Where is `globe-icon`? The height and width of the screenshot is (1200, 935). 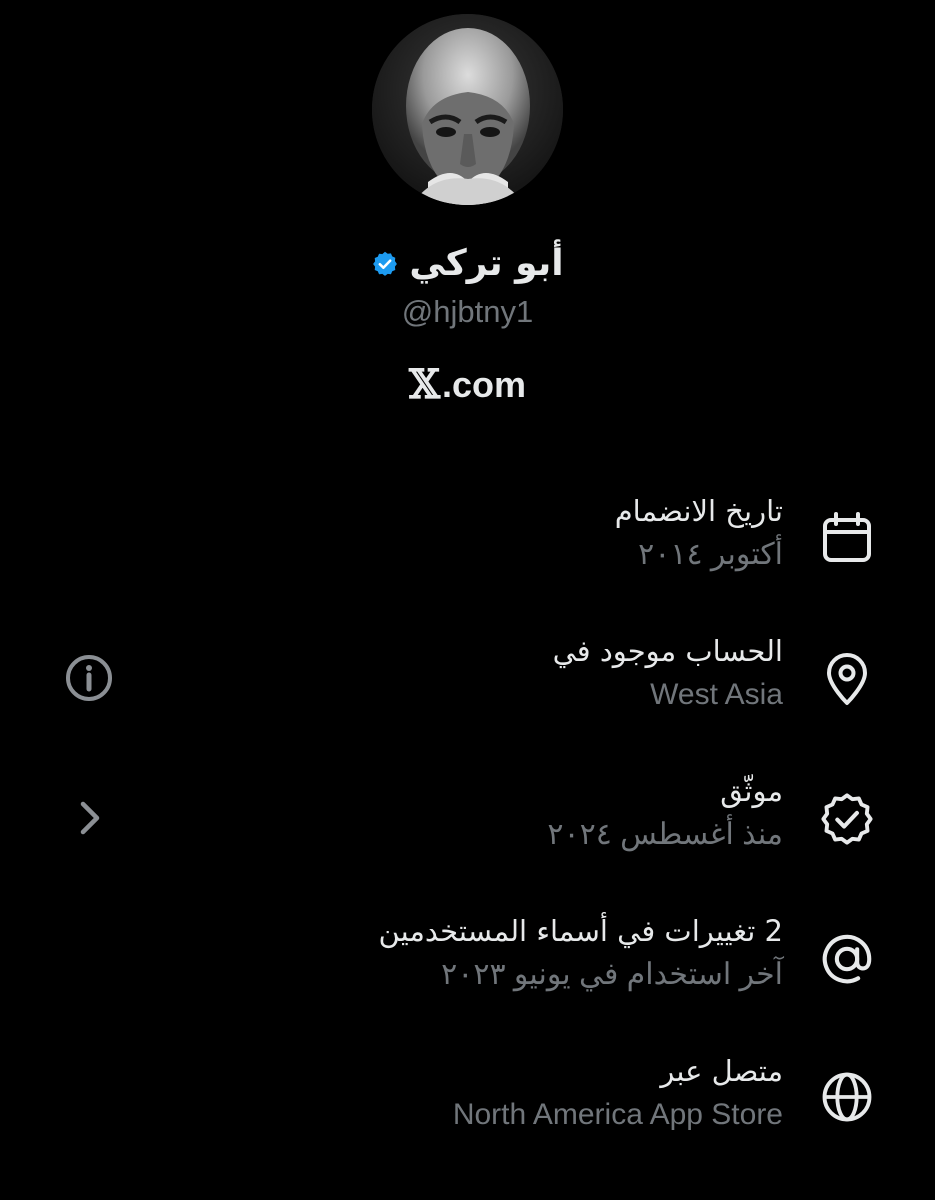 globe-icon is located at coordinates (847, 1097).